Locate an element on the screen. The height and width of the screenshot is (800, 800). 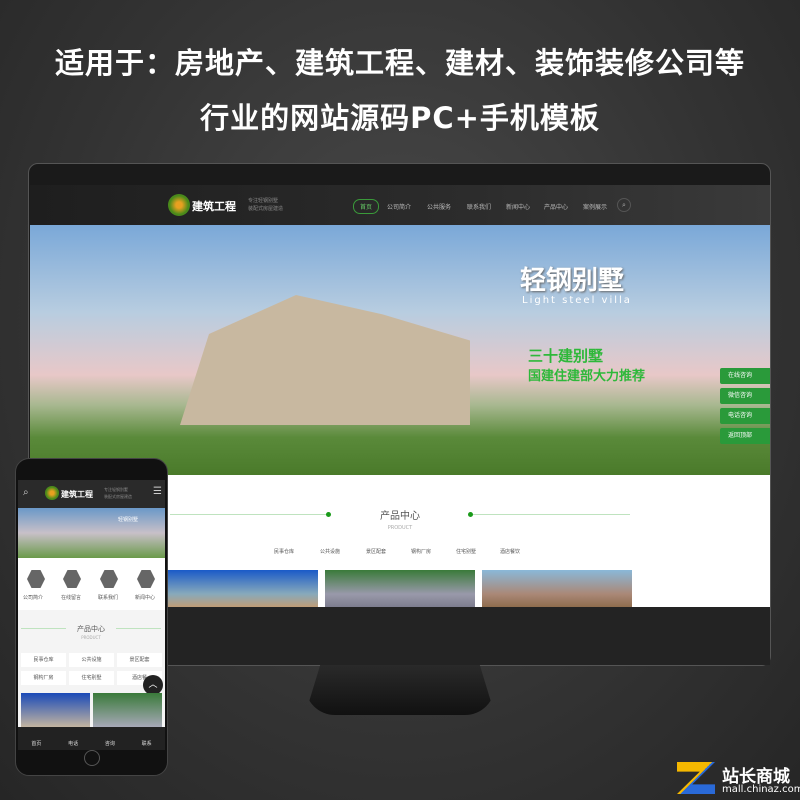
tab-scenic: 景区配套 is located at coordinates (376, 551).